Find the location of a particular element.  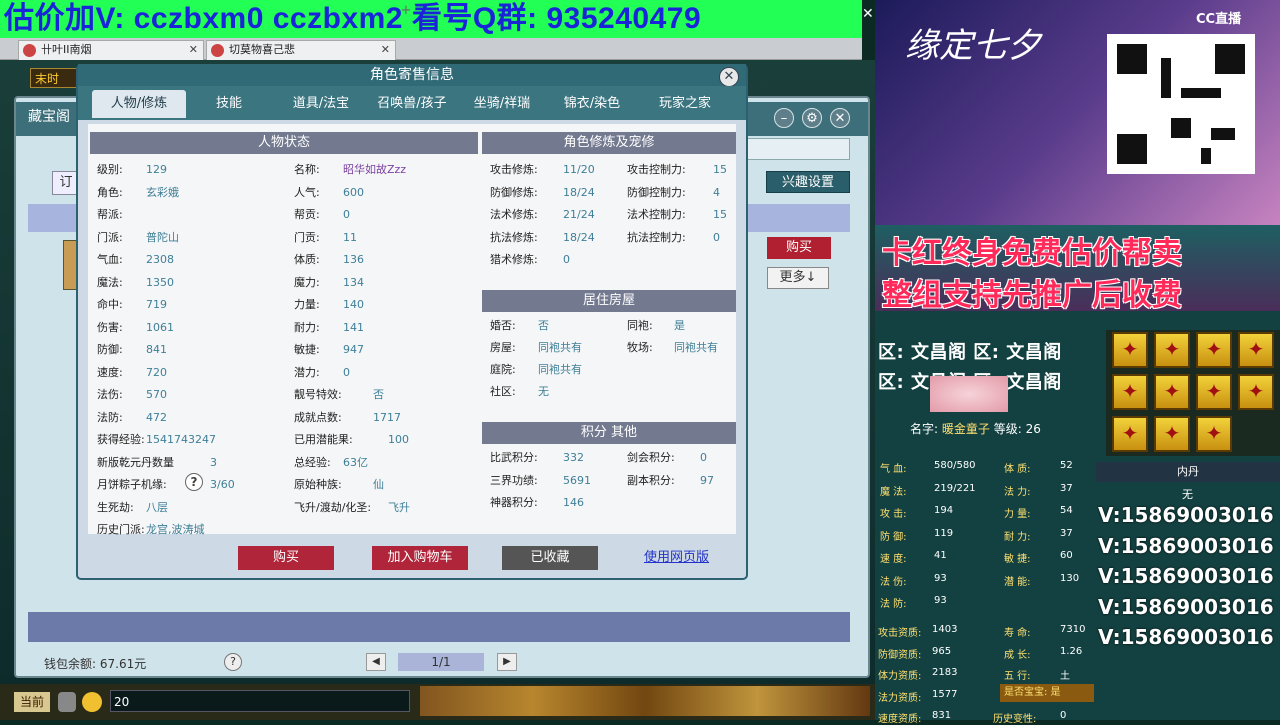

stat-label: 气血: is located at coordinates (110, 259).